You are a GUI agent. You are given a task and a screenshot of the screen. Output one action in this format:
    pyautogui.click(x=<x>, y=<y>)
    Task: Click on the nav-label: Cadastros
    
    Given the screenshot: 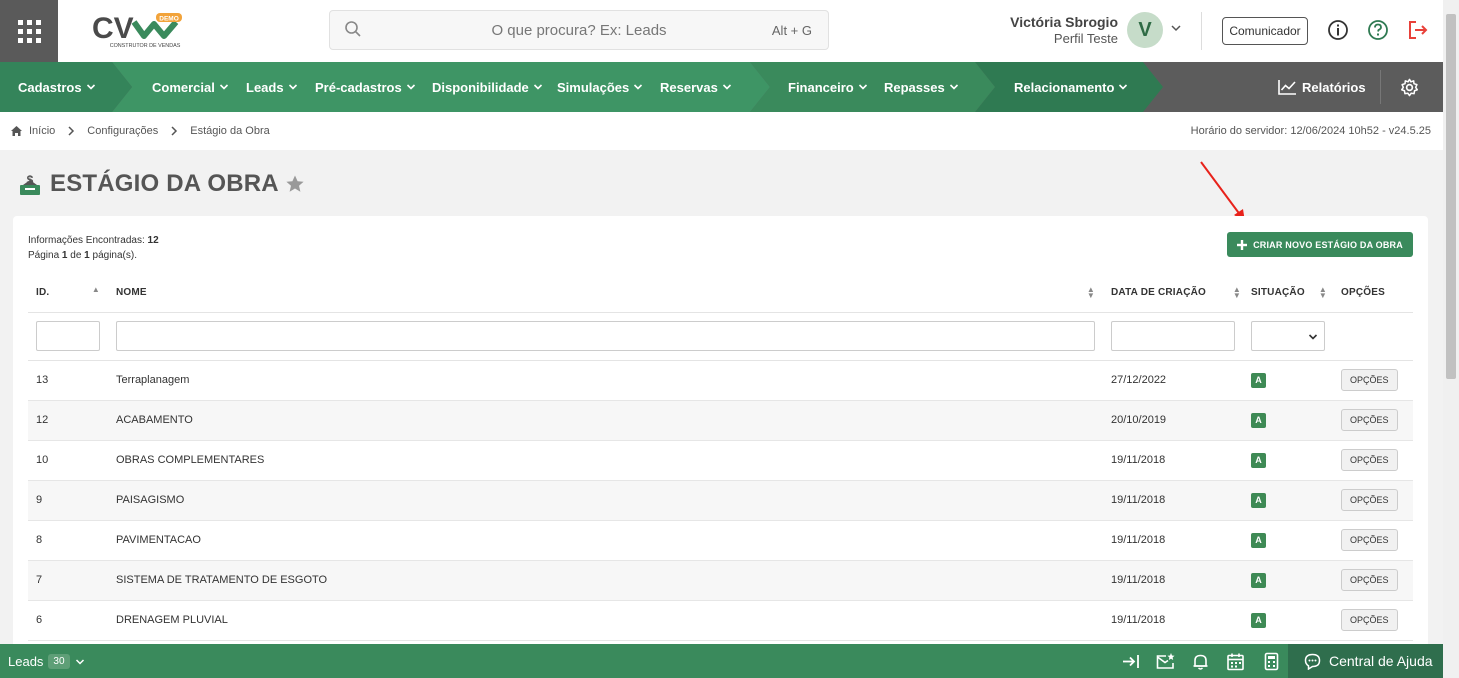 What is the action you would take?
    pyautogui.click(x=50, y=87)
    